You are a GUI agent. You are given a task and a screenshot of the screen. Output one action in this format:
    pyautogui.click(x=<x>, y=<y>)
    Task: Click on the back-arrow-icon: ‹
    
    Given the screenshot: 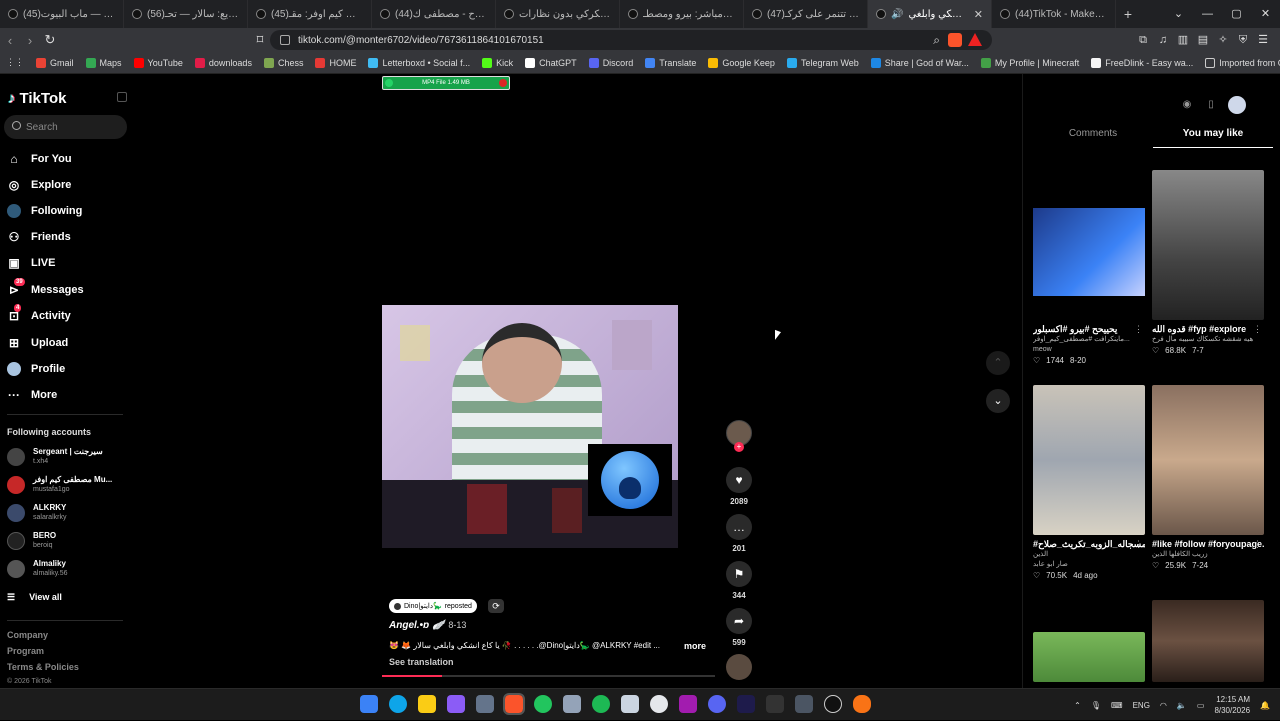 What is the action you would take?
    pyautogui.click(x=10, y=40)
    